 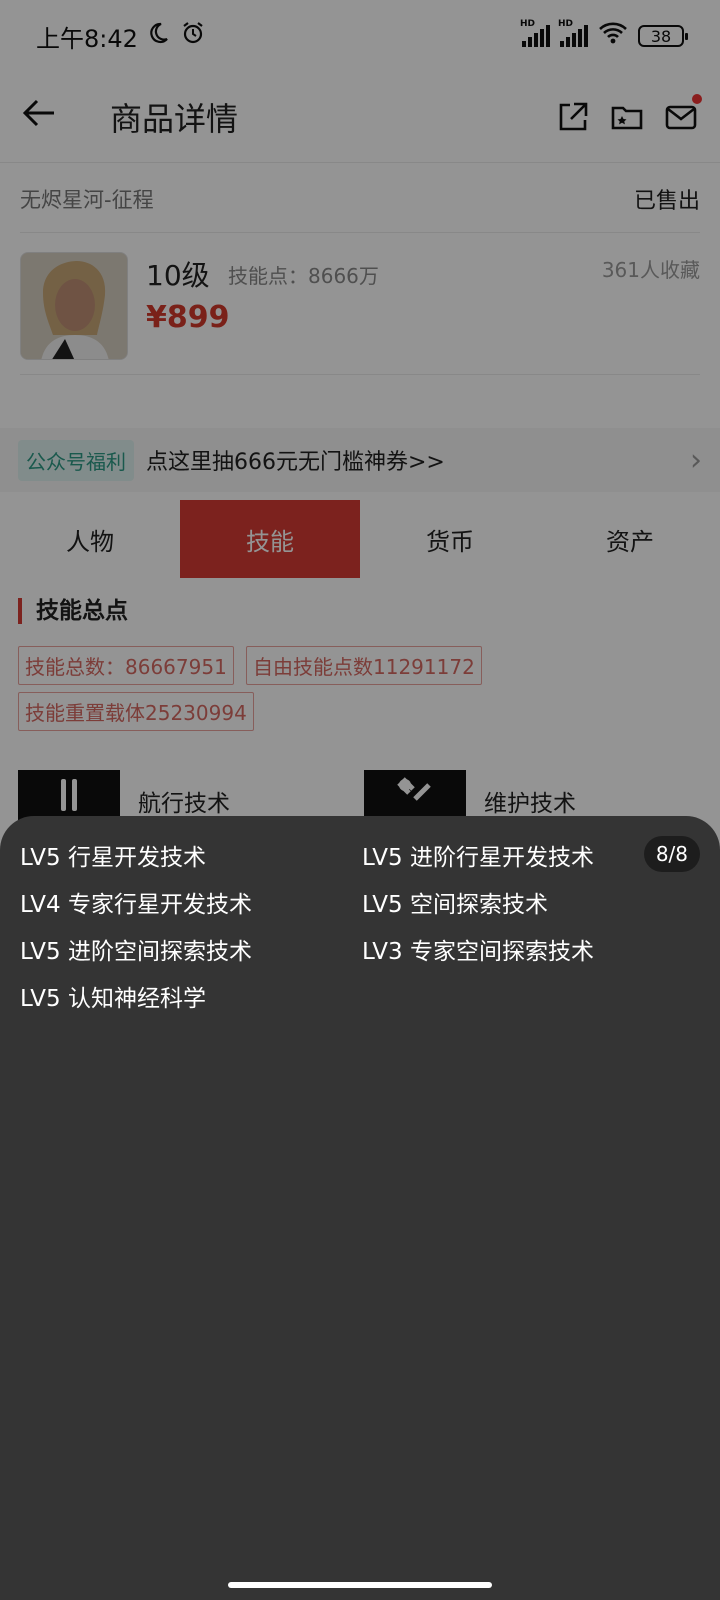 I want to click on skill-item: LV4 专家行星开发技术, so click(x=136, y=905).